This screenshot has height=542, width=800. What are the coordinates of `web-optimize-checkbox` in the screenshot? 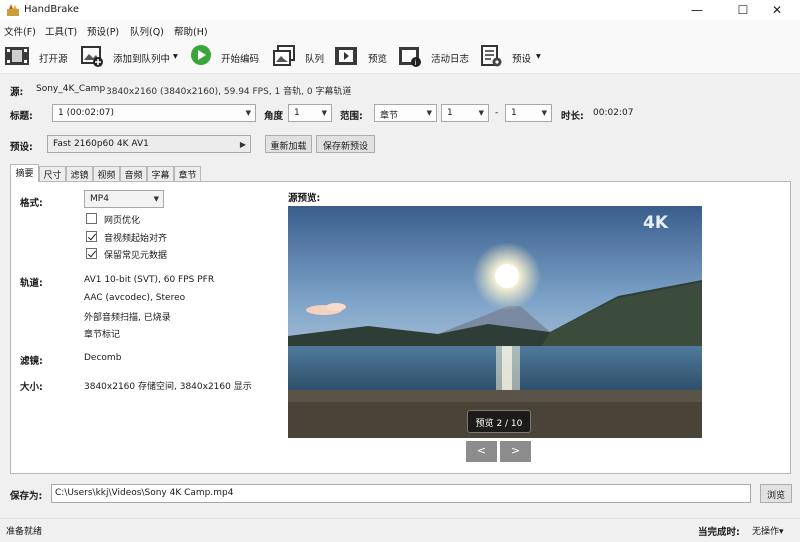 It's located at (91, 218).